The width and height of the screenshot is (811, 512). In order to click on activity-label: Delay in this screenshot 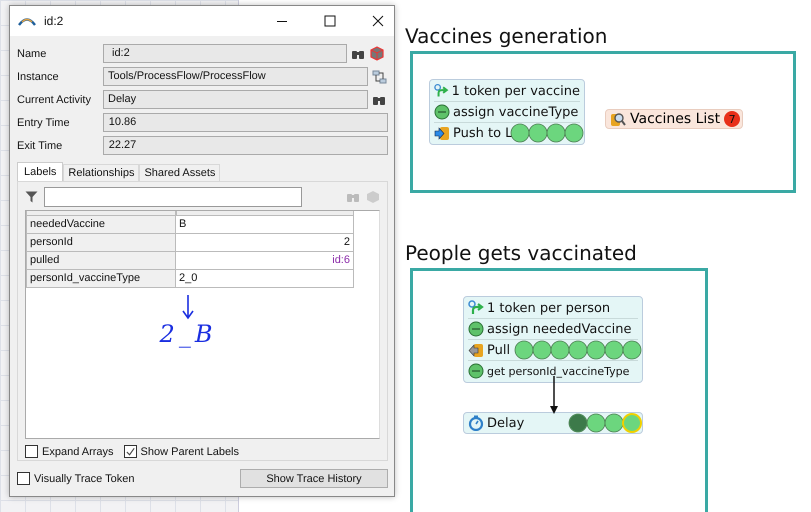, I will do `click(505, 423)`.